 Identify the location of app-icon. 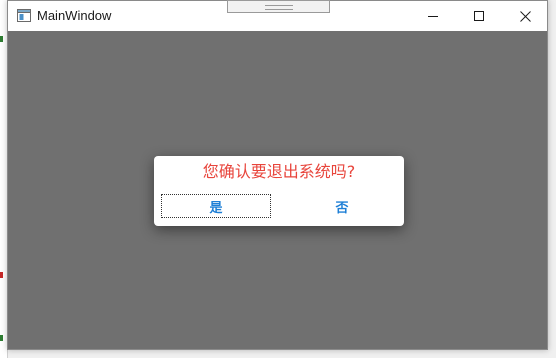
(24, 15).